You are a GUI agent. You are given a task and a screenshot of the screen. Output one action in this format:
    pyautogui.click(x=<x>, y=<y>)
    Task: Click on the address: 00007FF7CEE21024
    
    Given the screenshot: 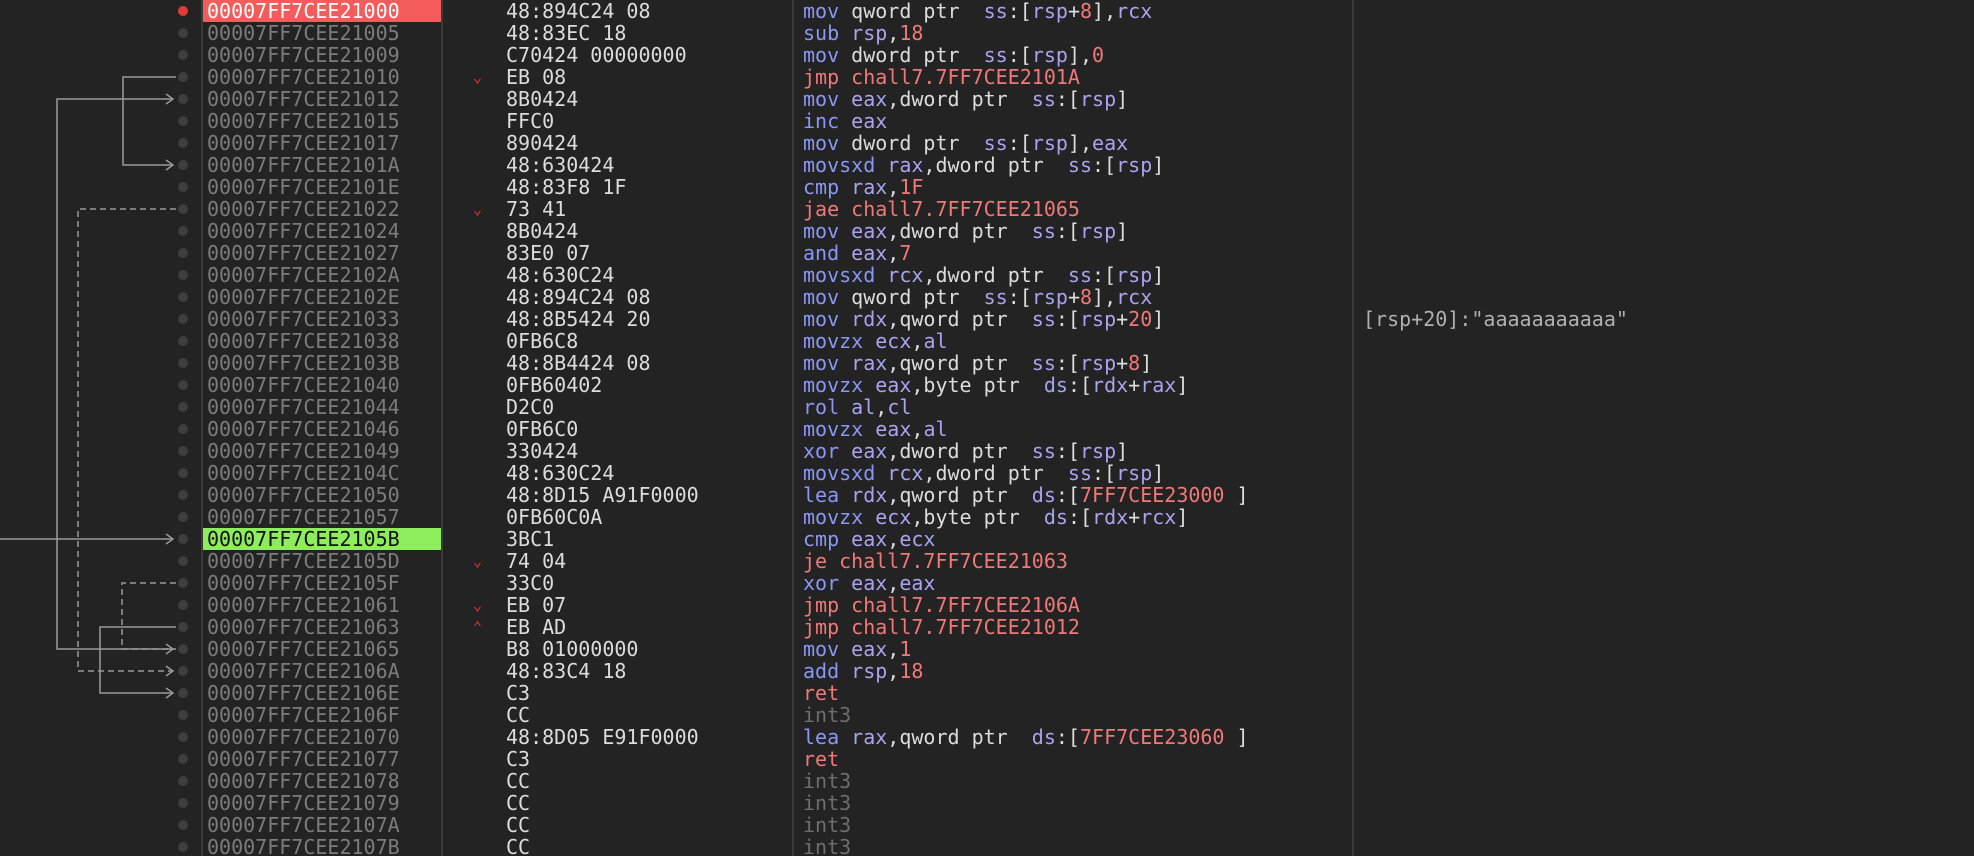 What is the action you would take?
    pyautogui.click(x=322, y=231)
    